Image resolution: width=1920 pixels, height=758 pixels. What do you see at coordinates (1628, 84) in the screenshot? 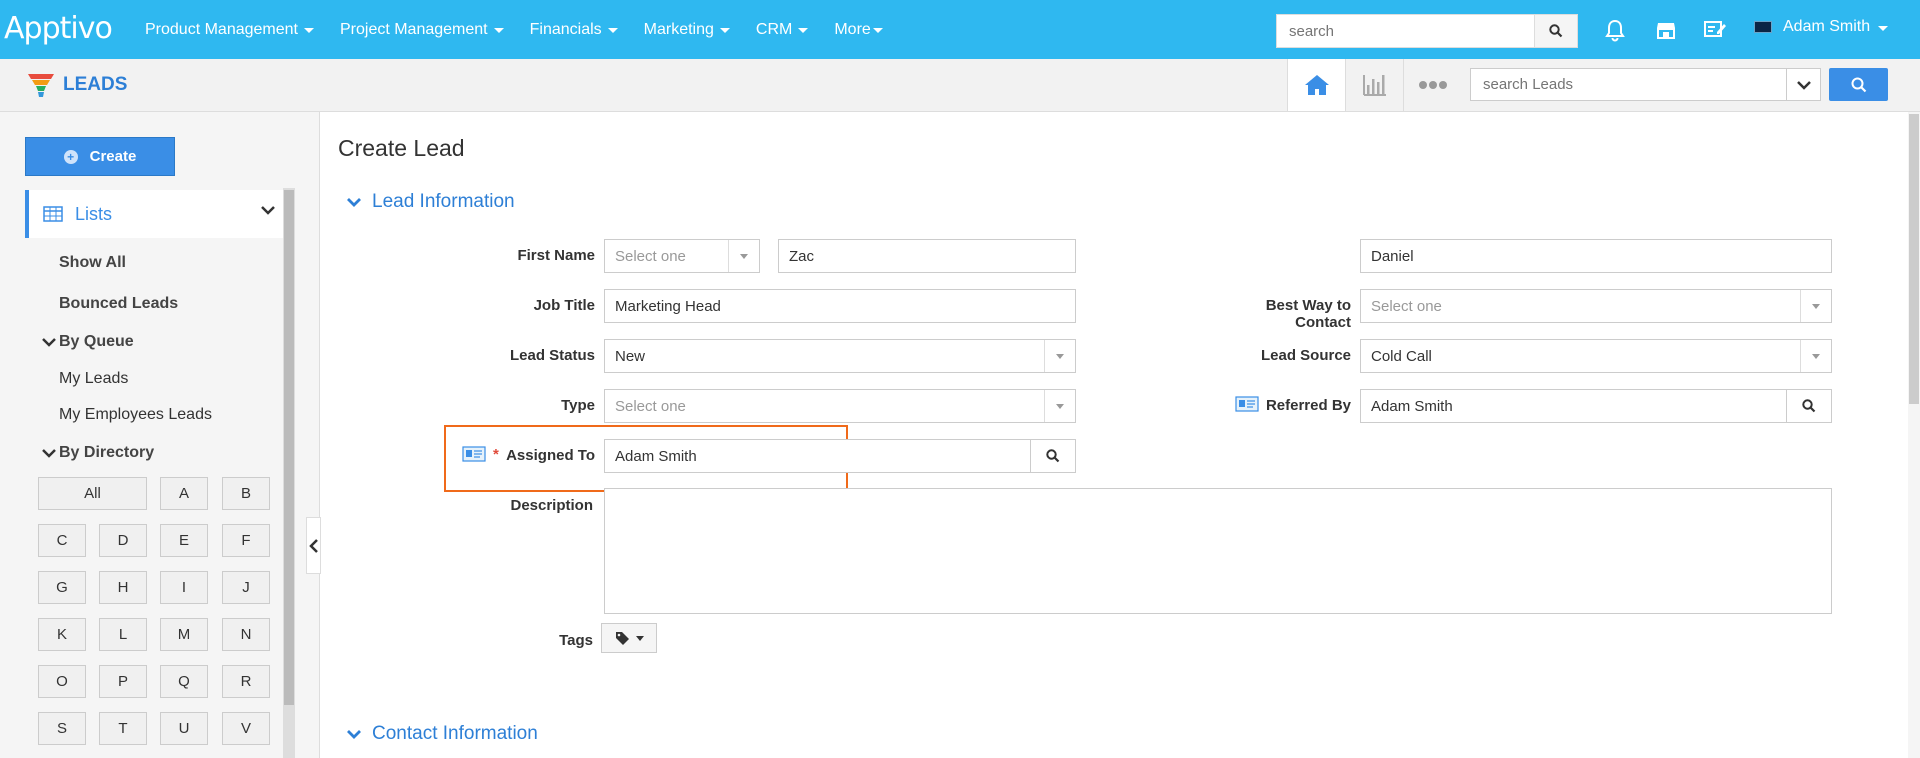
I see `leads-search-input` at bounding box center [1628, 84].